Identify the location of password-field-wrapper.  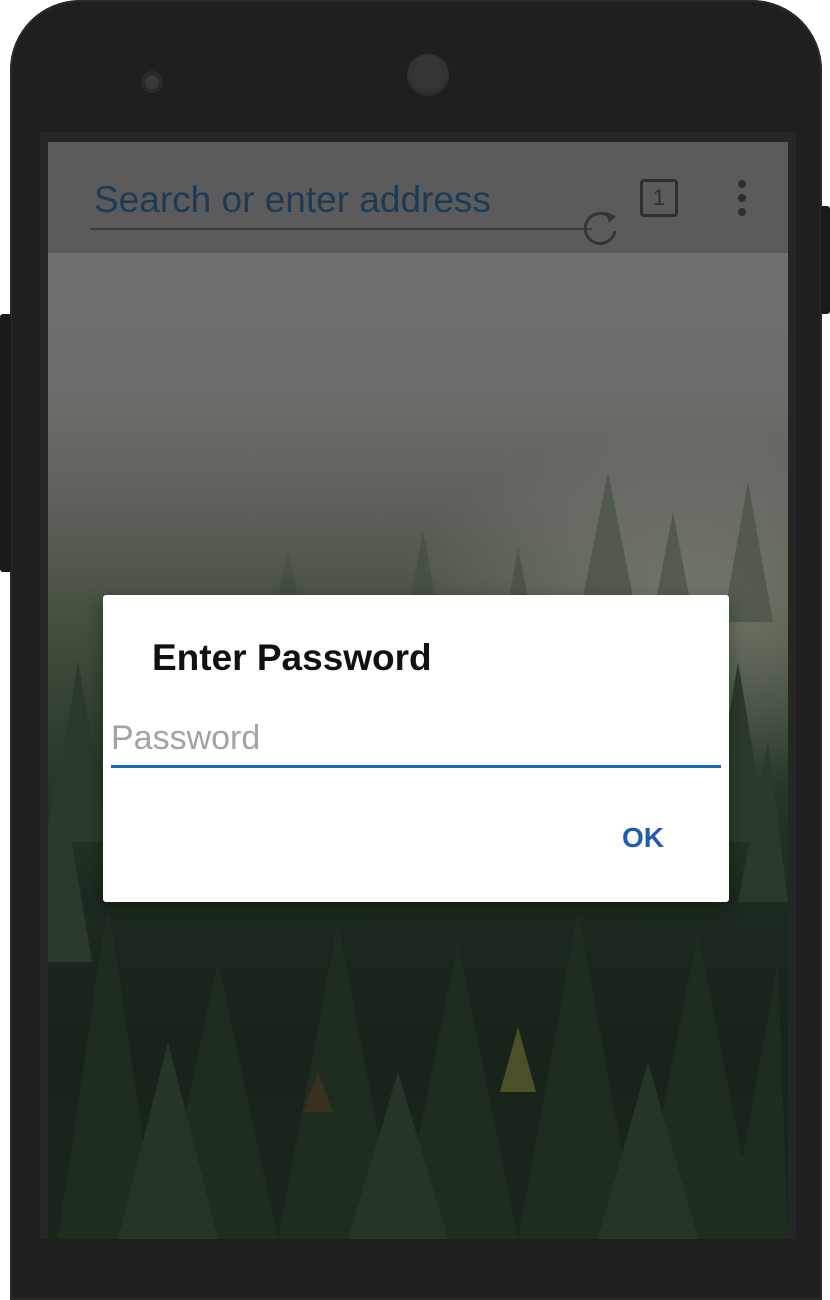
(416, 739).